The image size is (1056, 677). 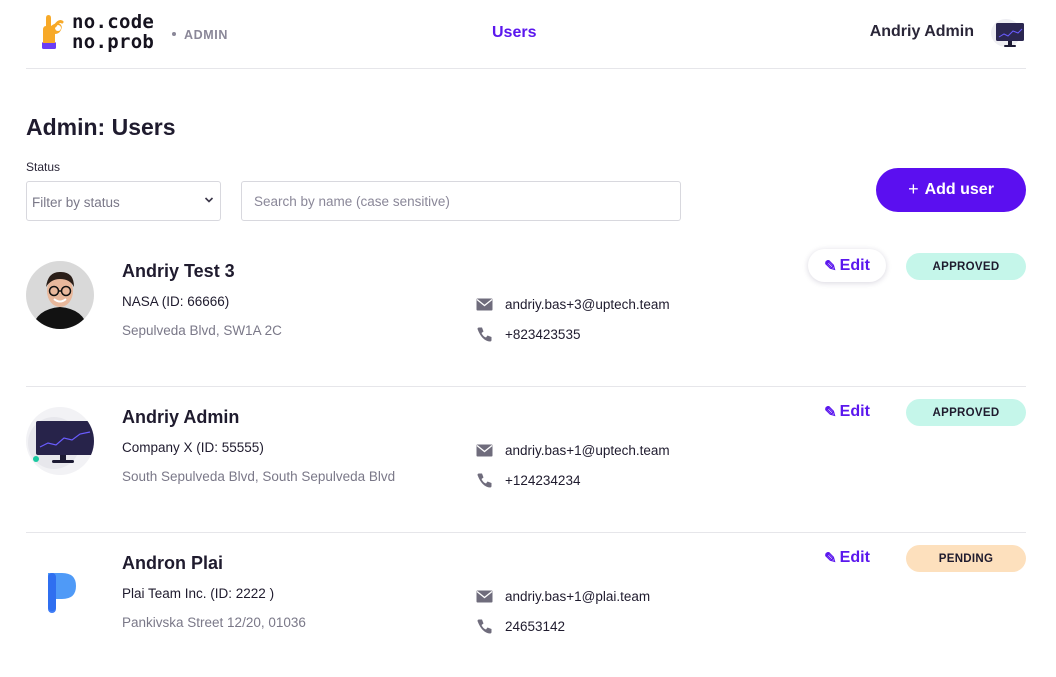 I want to click on dot-separator, so click(x=174, y=33).